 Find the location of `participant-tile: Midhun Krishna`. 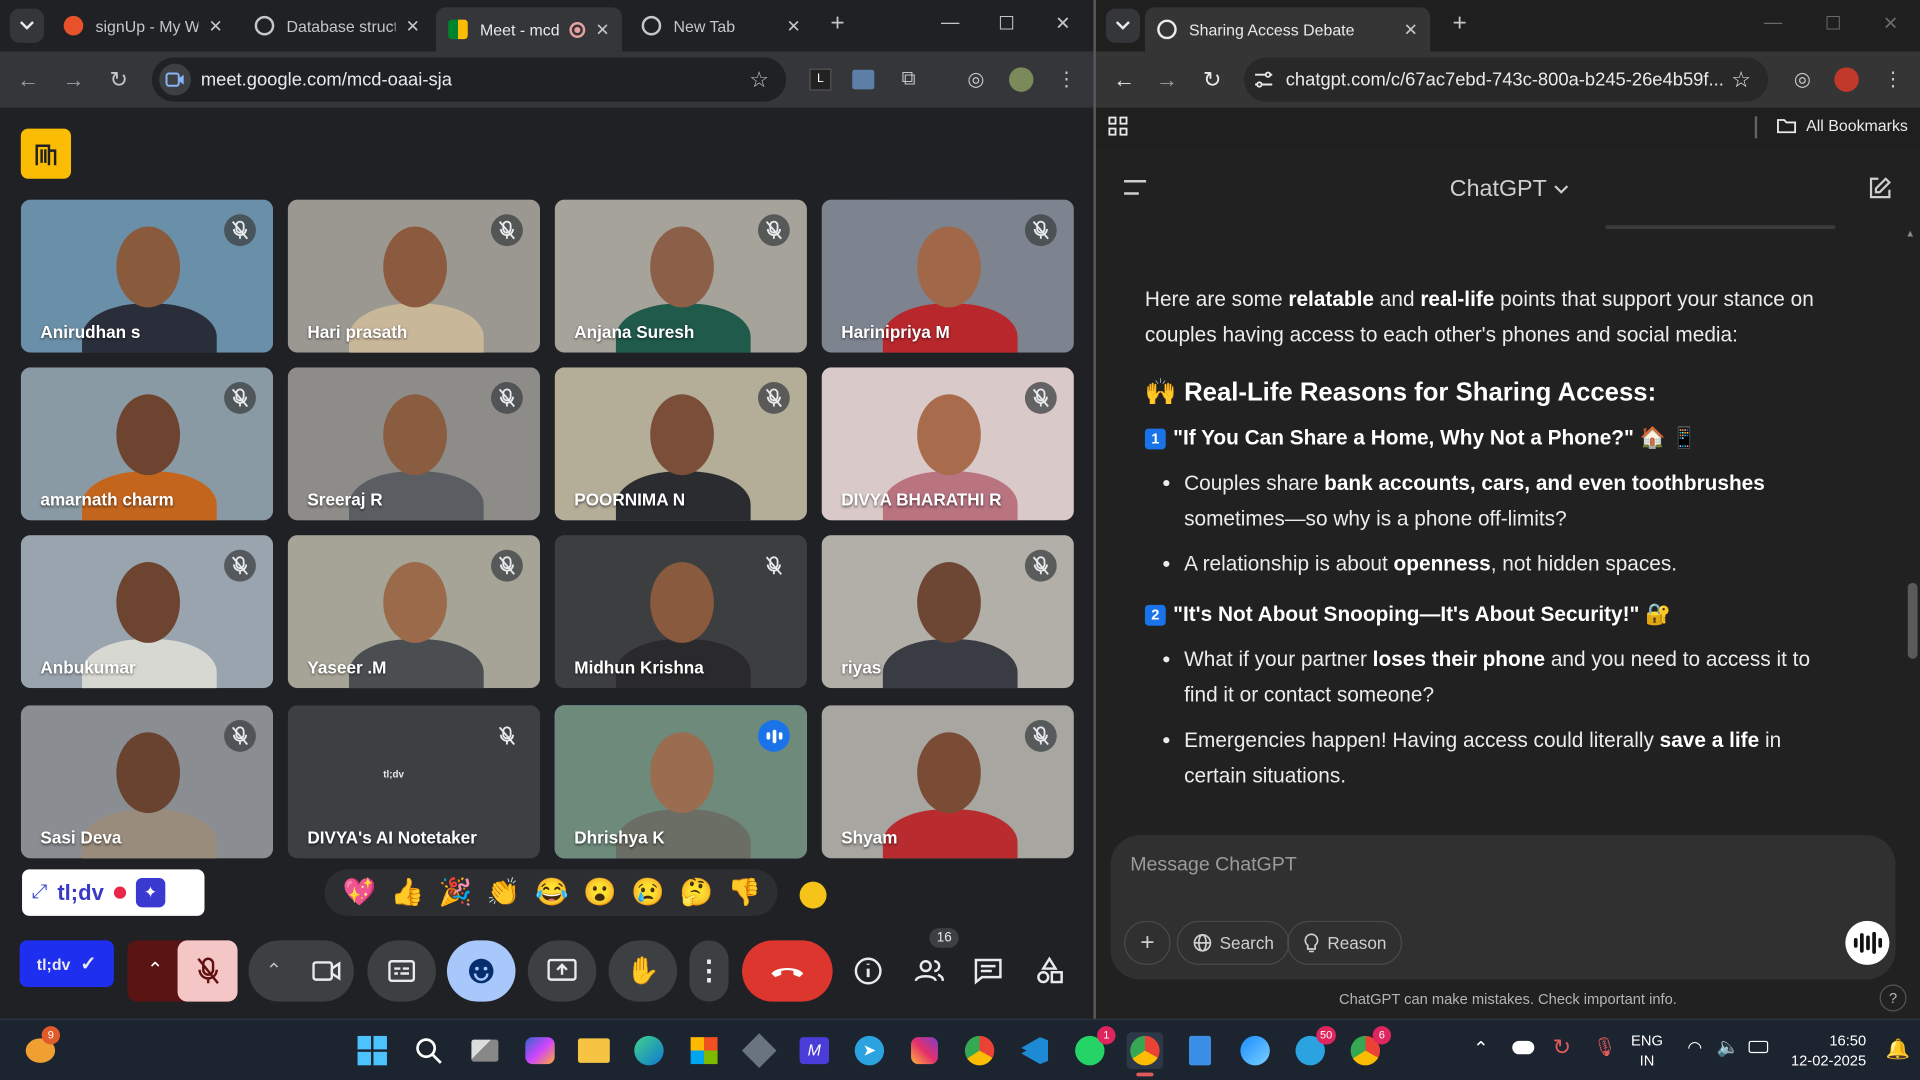

participant-tile: Midhun Krishna is located at coordinates (680, 612).